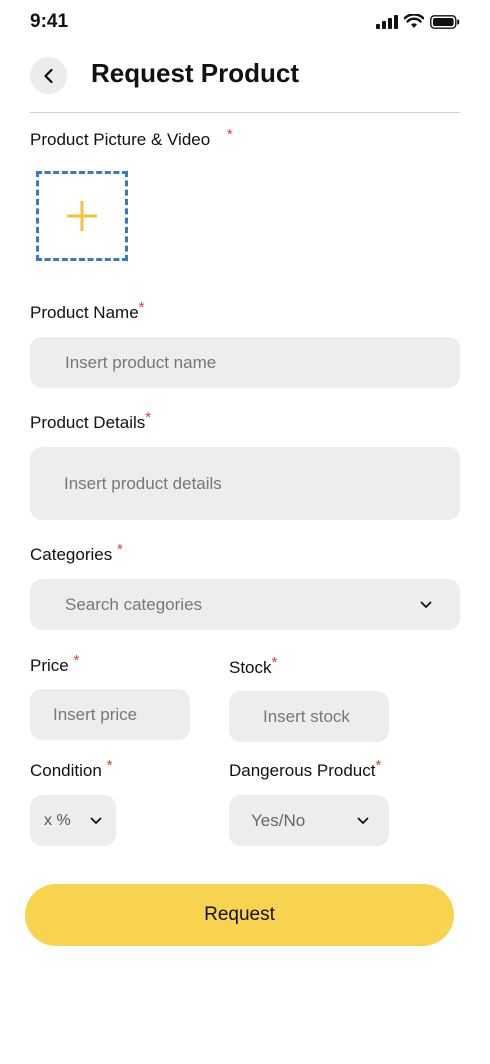  What do you see at coordinates (49, 21) in the screenshot?
I see `status-time: 9:41` at bounding box center [49, 21].